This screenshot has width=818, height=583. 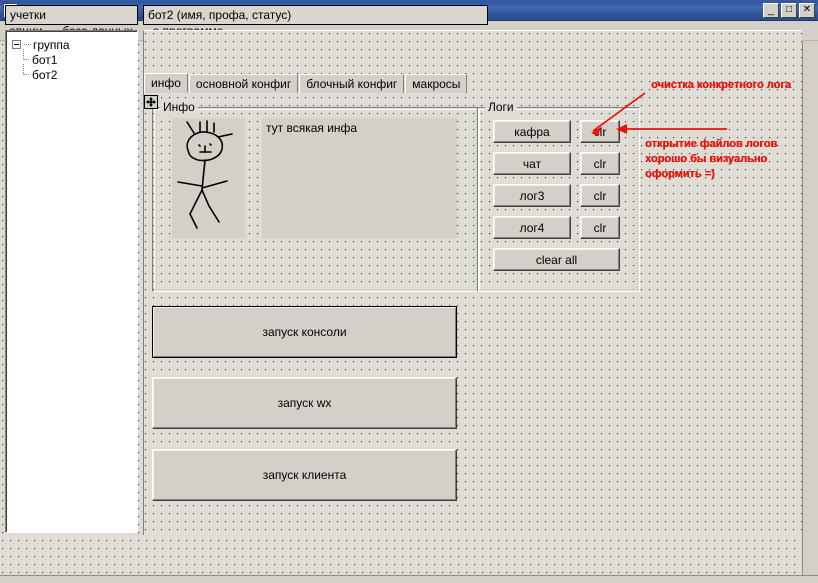 I want to click on window-controls: _ □ ✕, so click(x=790, y=10).